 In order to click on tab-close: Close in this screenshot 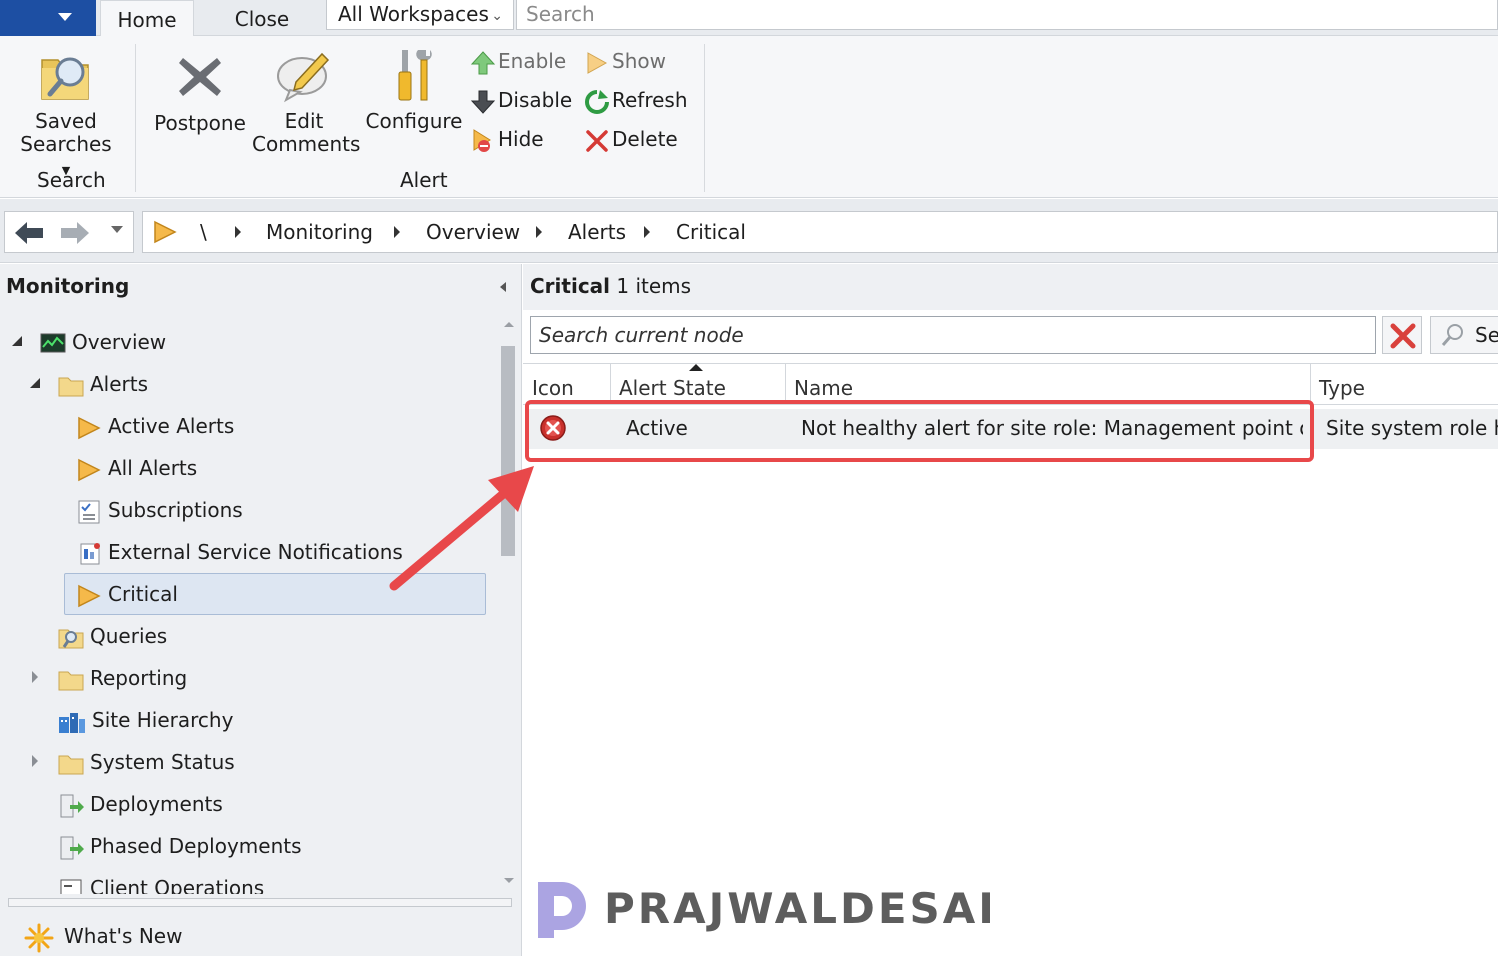, I will do `click(262, 18)`.